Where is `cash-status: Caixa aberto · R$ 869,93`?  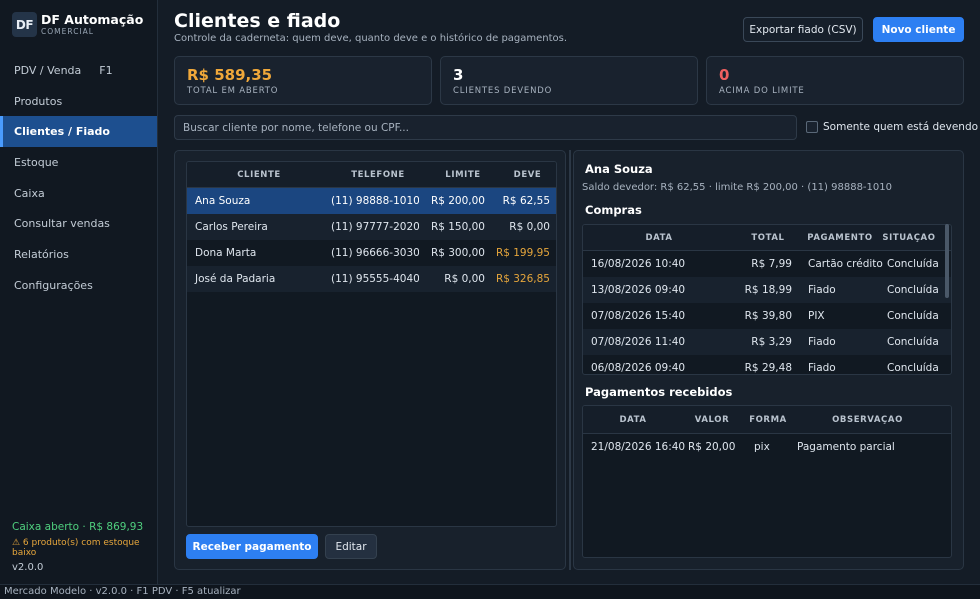 cash-status: Caixa aberto · R$ 869,93 is located at coordinates (78, 527).